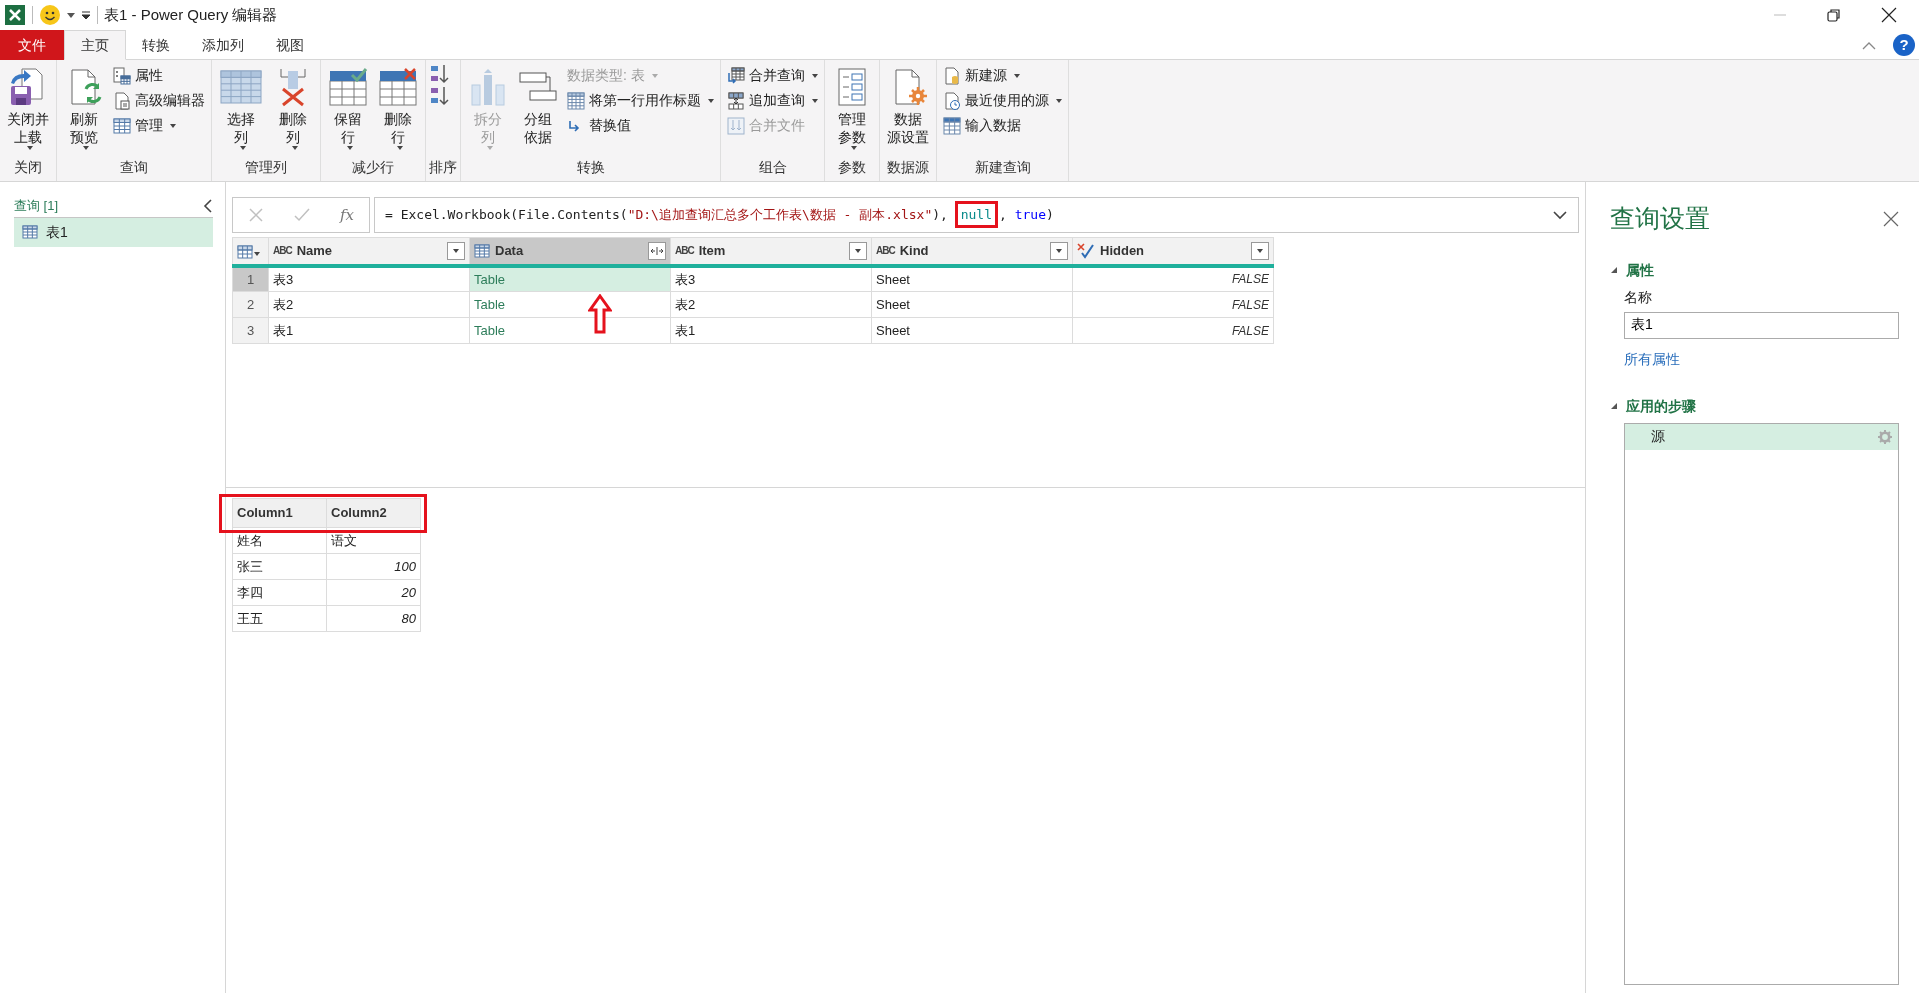 The image size is (1919, 993). What do you see at coordinates (398, 87) in the screenshot?
I see `table-delete-icon` at bounding box center [398, 87].